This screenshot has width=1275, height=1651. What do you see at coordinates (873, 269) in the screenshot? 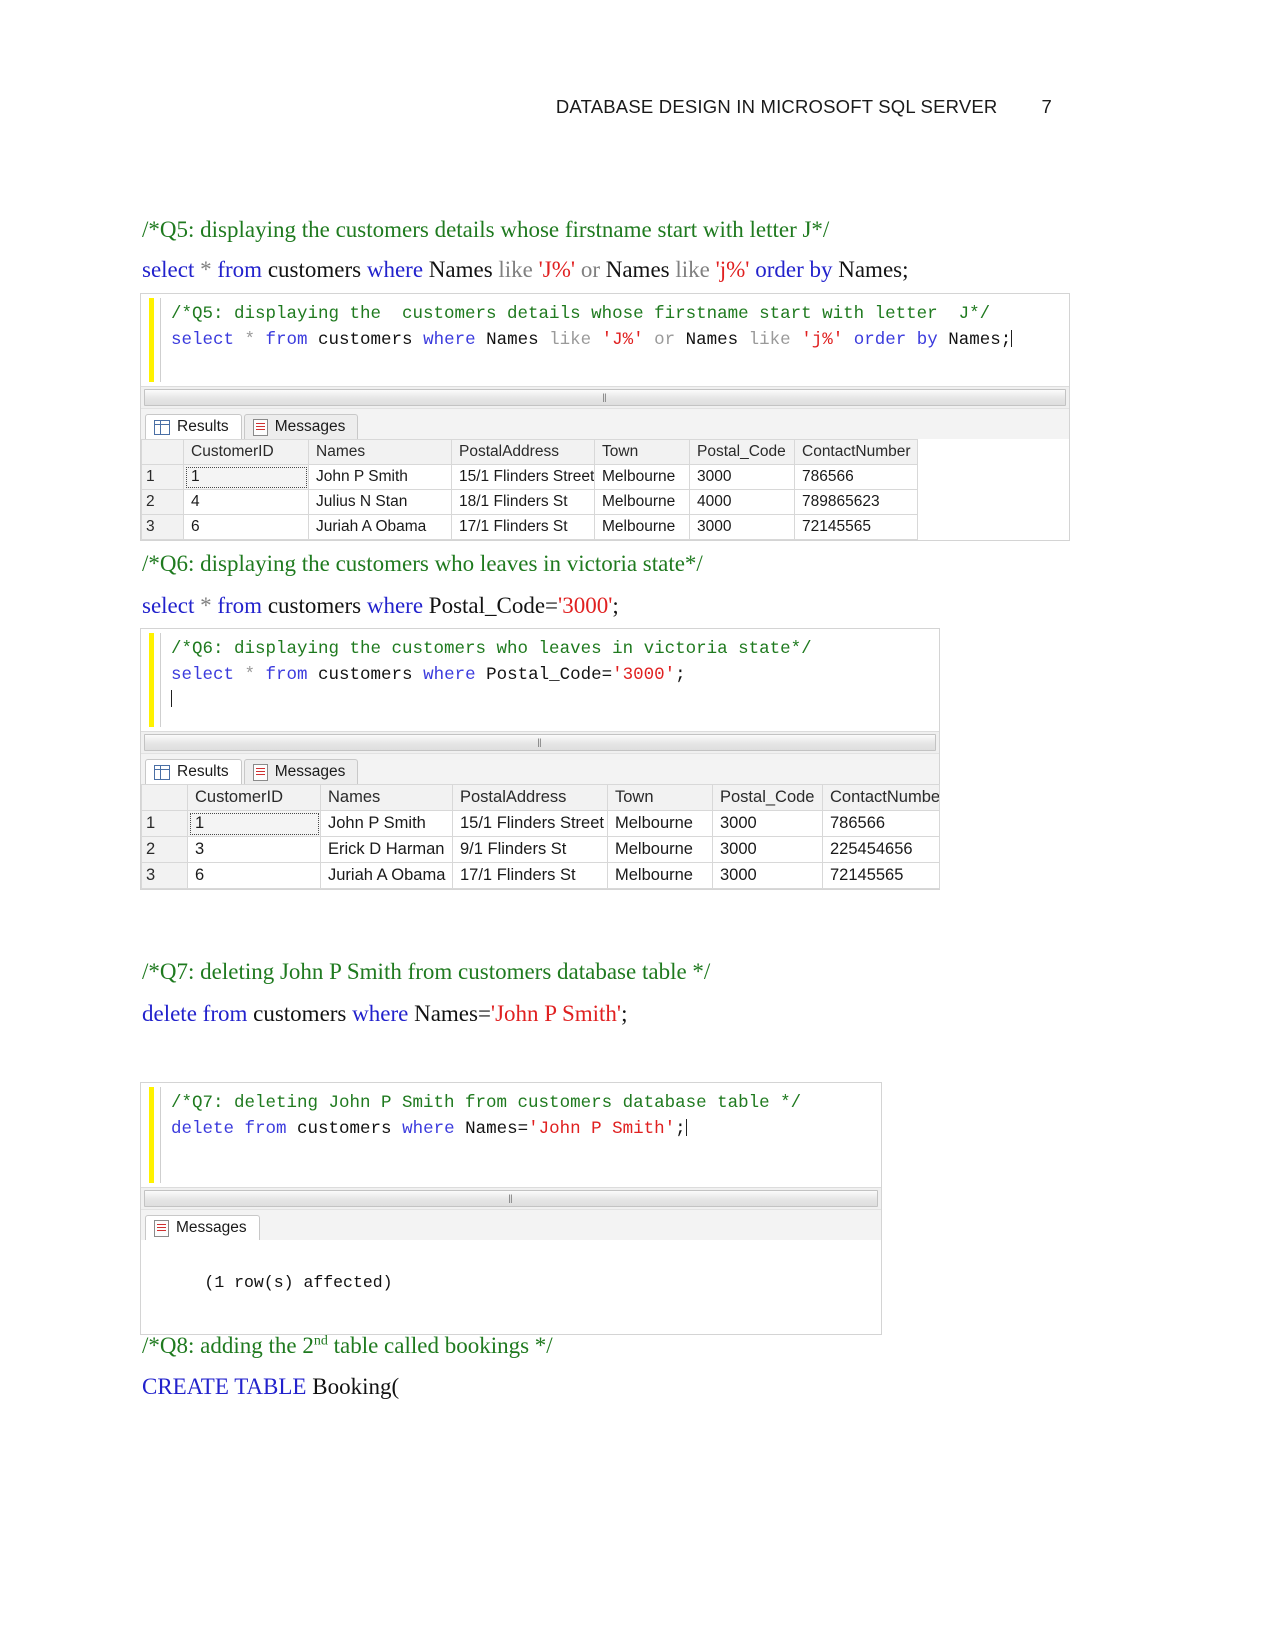
I see `q5-col-names-3: Names;` at bounding box center [873, 269].